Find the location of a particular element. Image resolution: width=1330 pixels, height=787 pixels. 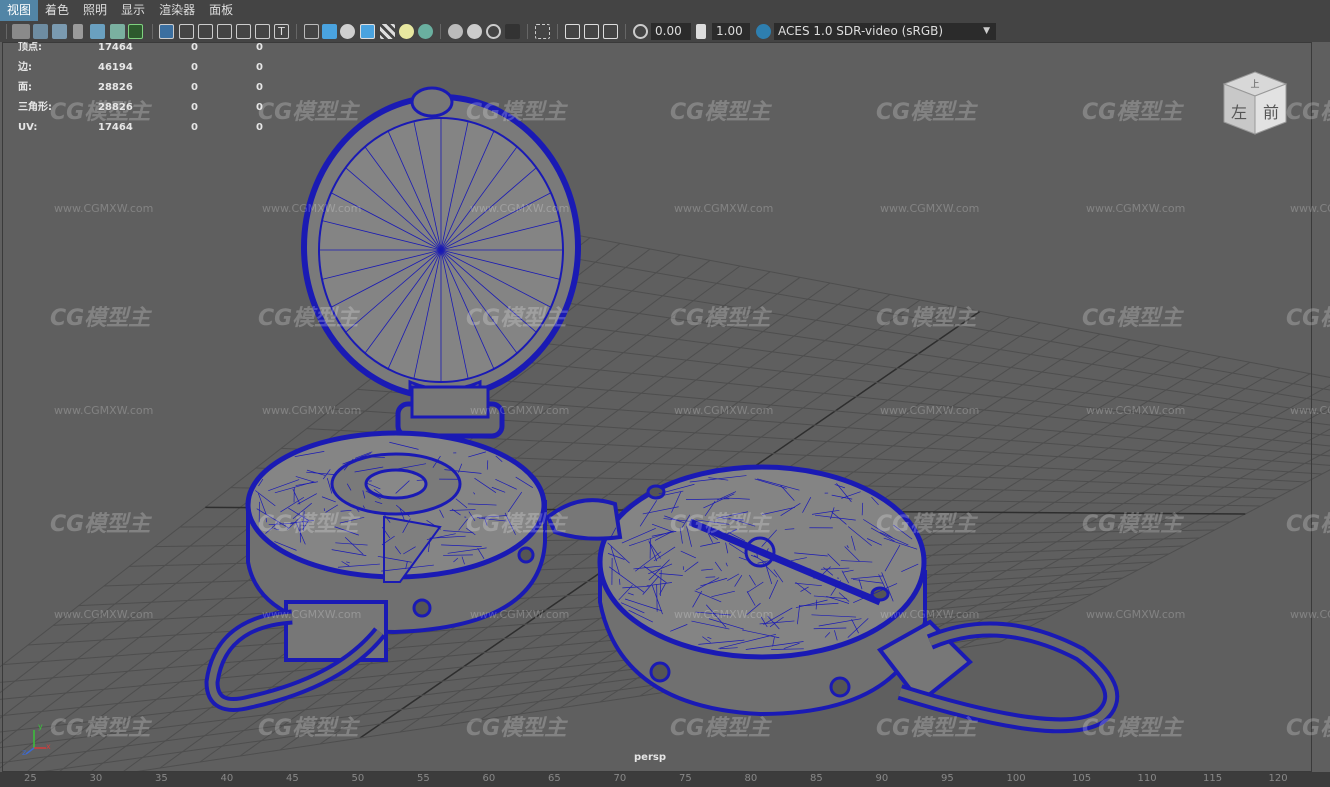

camera-icon is located at coordinates (21, 31).